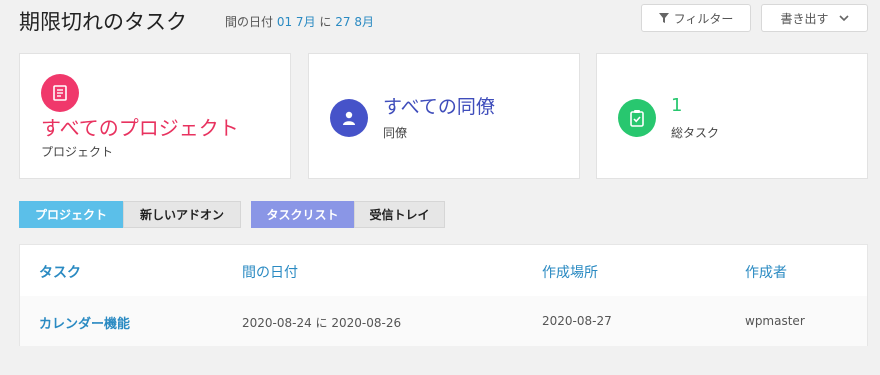 The image size is (880, 375). Describe the element at coordinates (637, 118) in the screenshot. I see `clipboard-check-icon` at that location.